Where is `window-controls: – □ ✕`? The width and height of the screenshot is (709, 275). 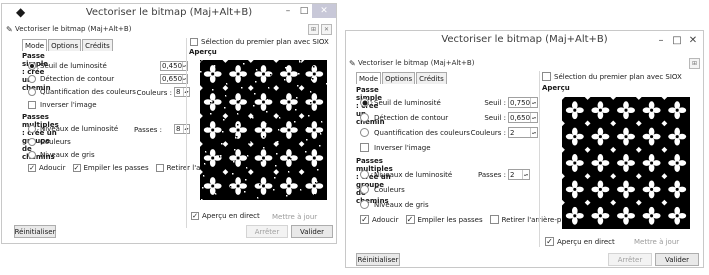 window-controls: – □ ✕ is located at coordinates (677, 40).